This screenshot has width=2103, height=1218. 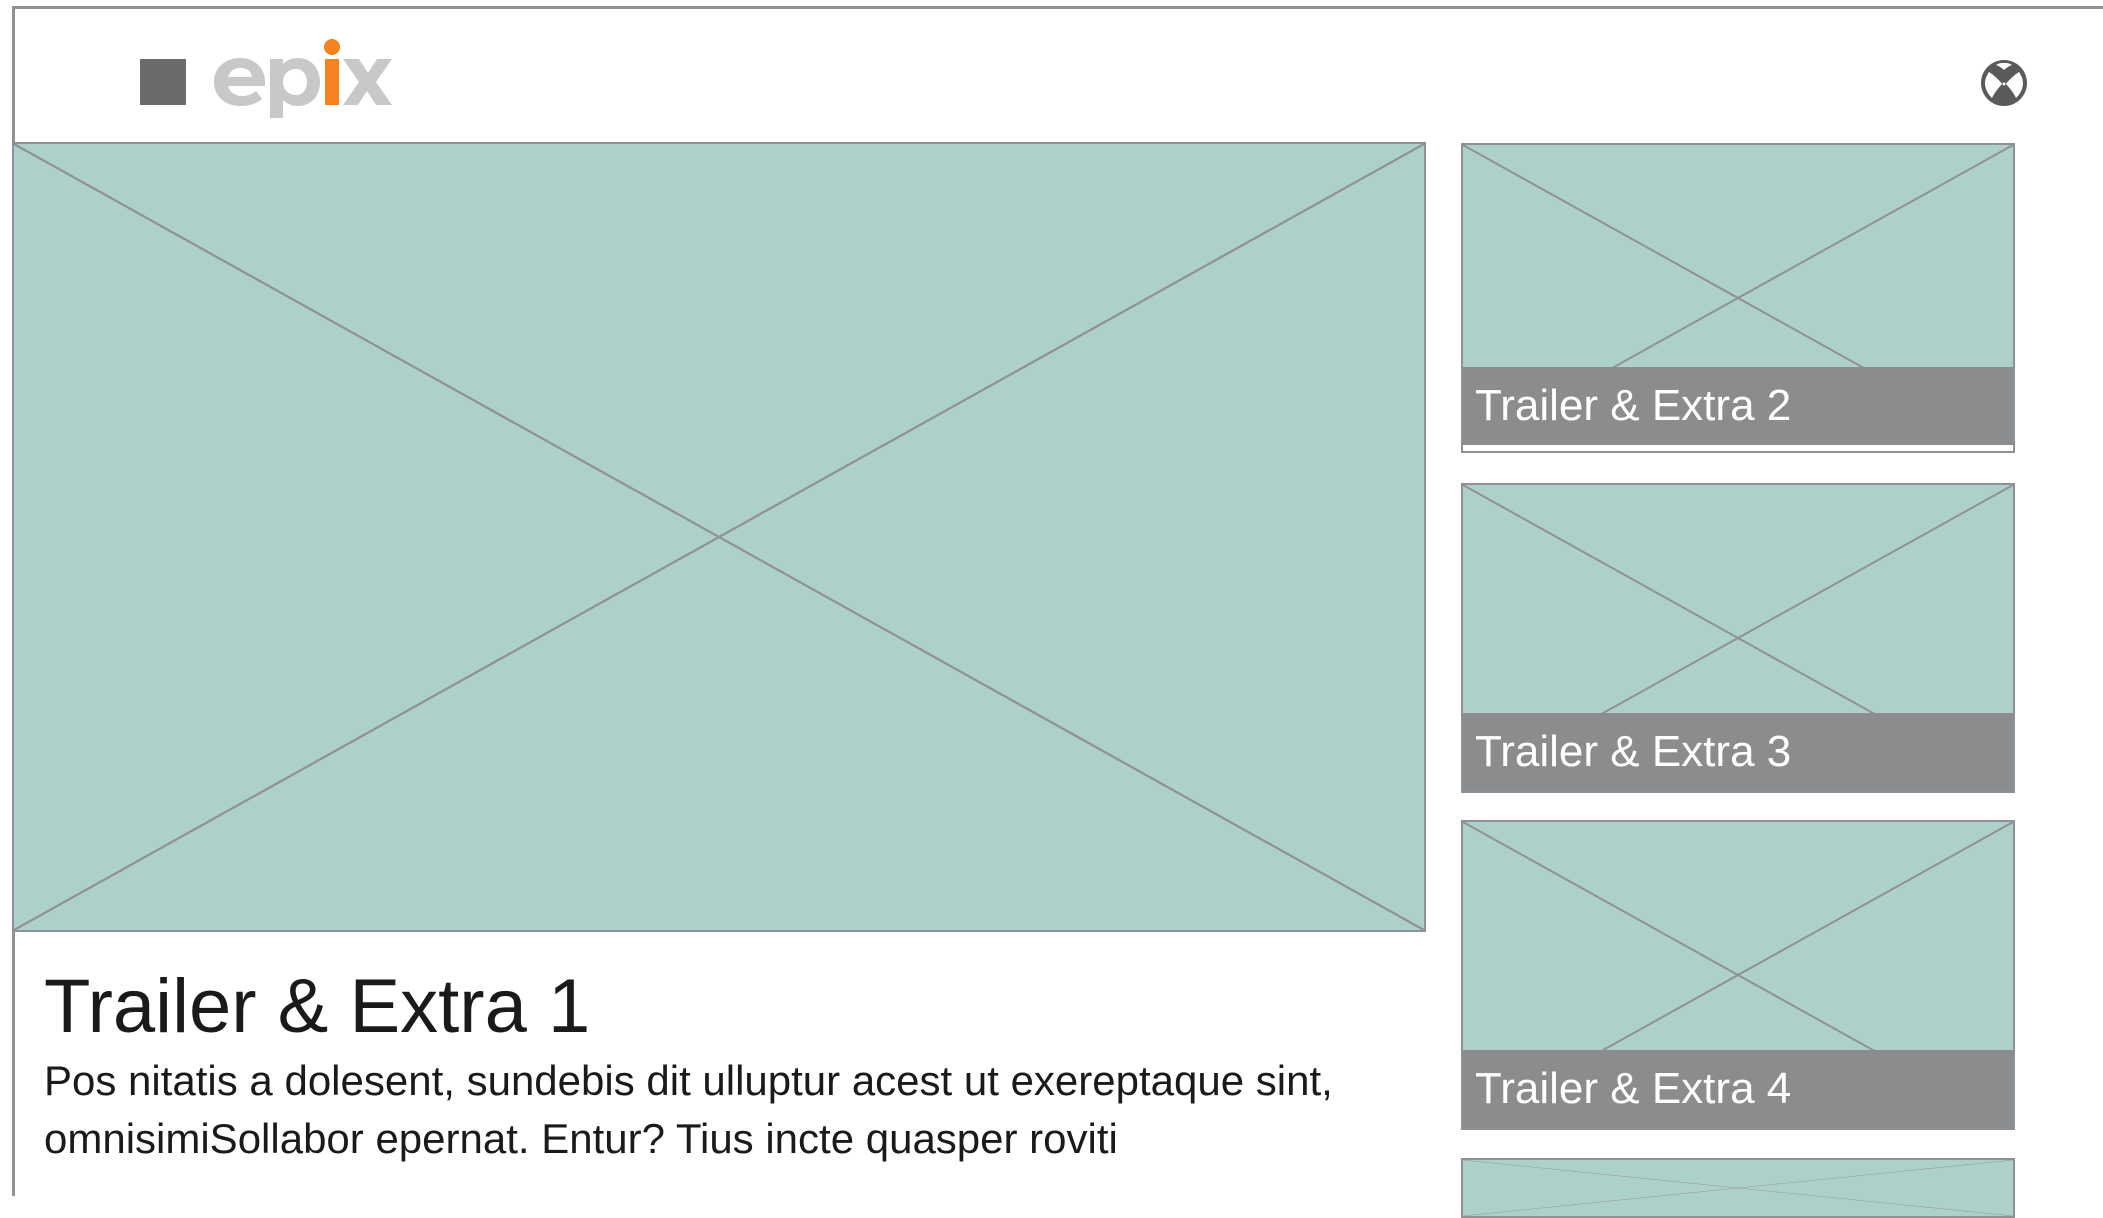 What do you see at coordinates (163, 82) in the screenshot?
I see `logo-square-icon` at bounding box center [163, 82].